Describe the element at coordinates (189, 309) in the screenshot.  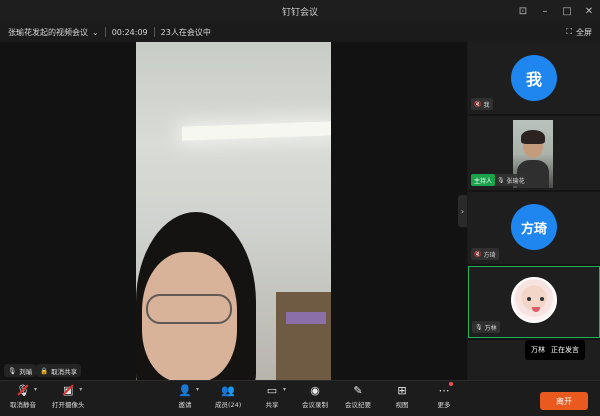
I see `video-content-glasses` at that location.